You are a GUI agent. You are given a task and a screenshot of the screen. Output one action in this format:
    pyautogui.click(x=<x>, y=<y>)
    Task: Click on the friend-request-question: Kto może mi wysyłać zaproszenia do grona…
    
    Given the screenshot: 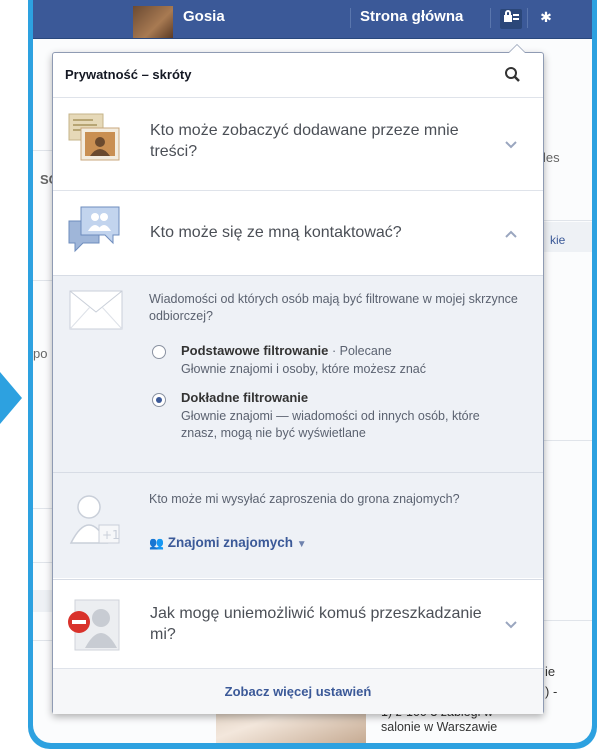 What is the action you would take?
    pyautogui.click(x=304, y=499)
    